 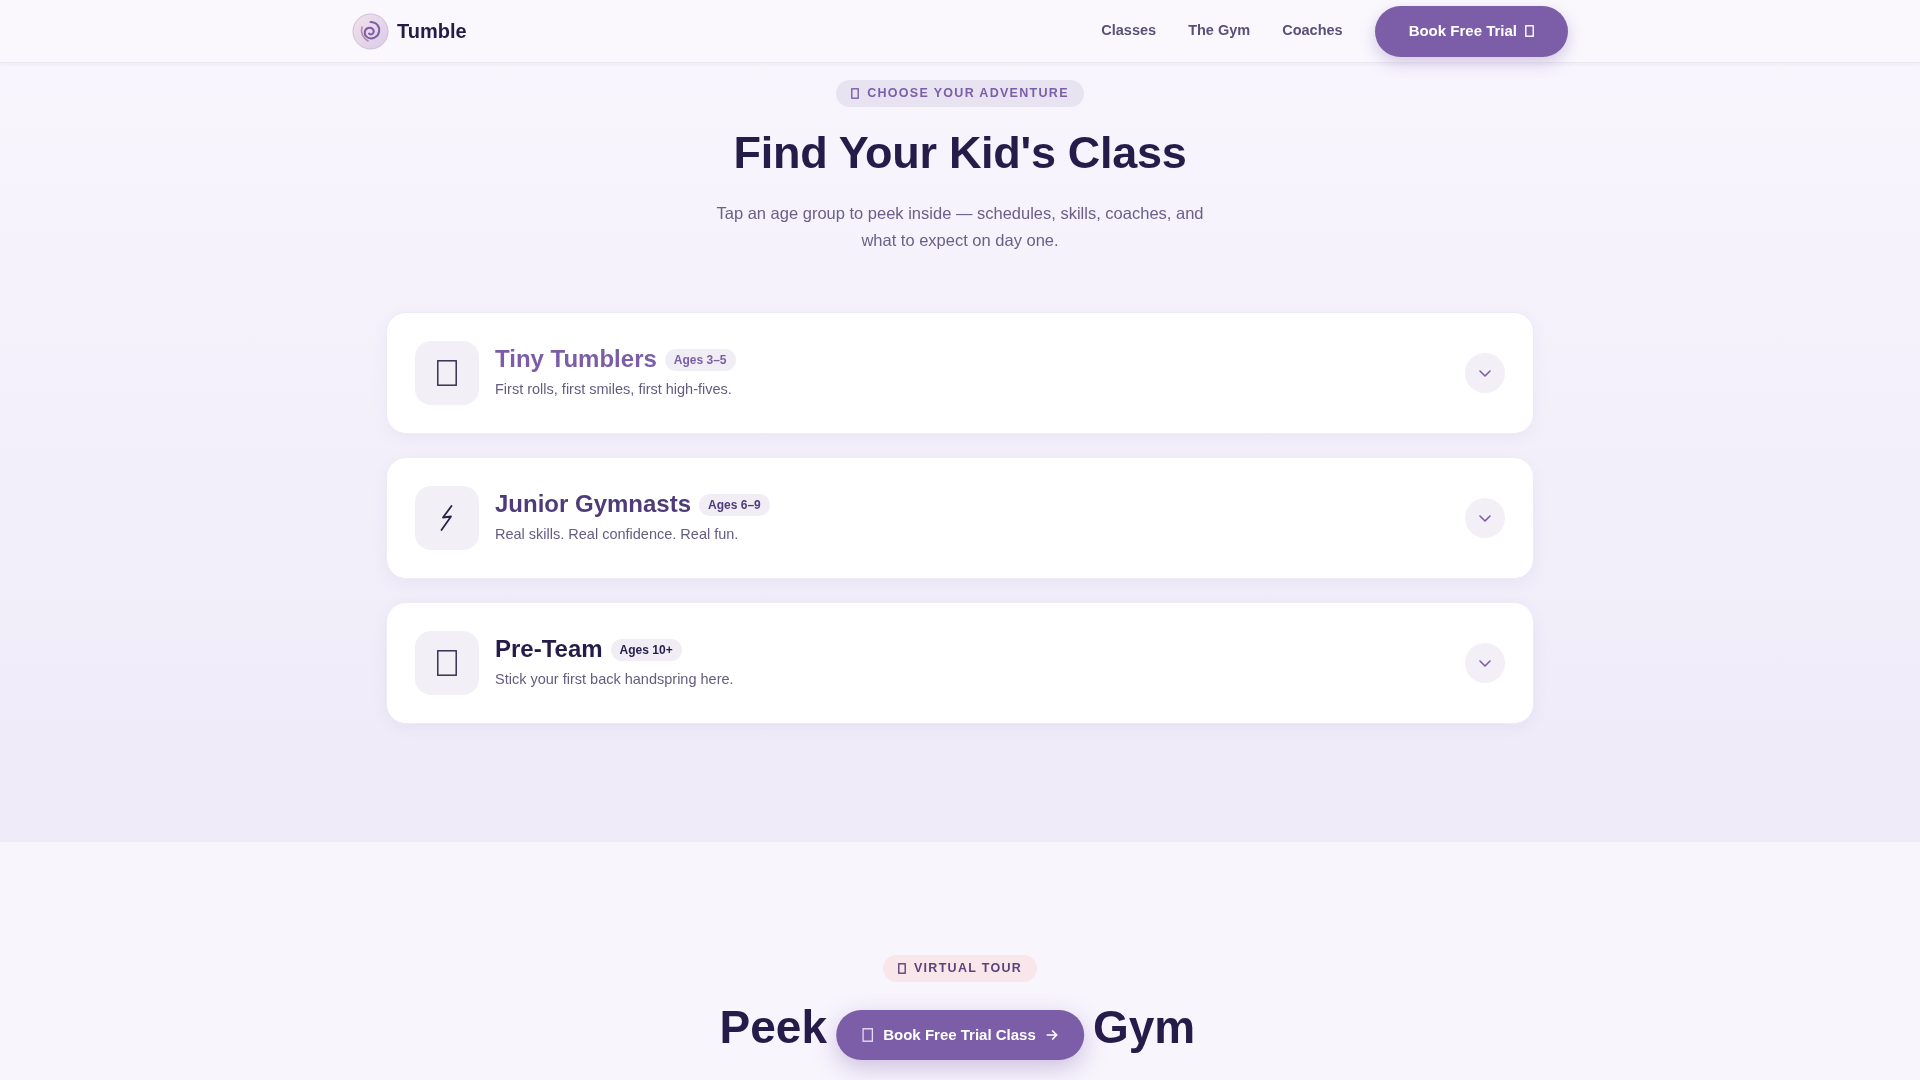 What do you see at coordinates (593, 504) in the screenshot?
I see `class-title: Junior Gymnasts` at bounding box center [593, 504].